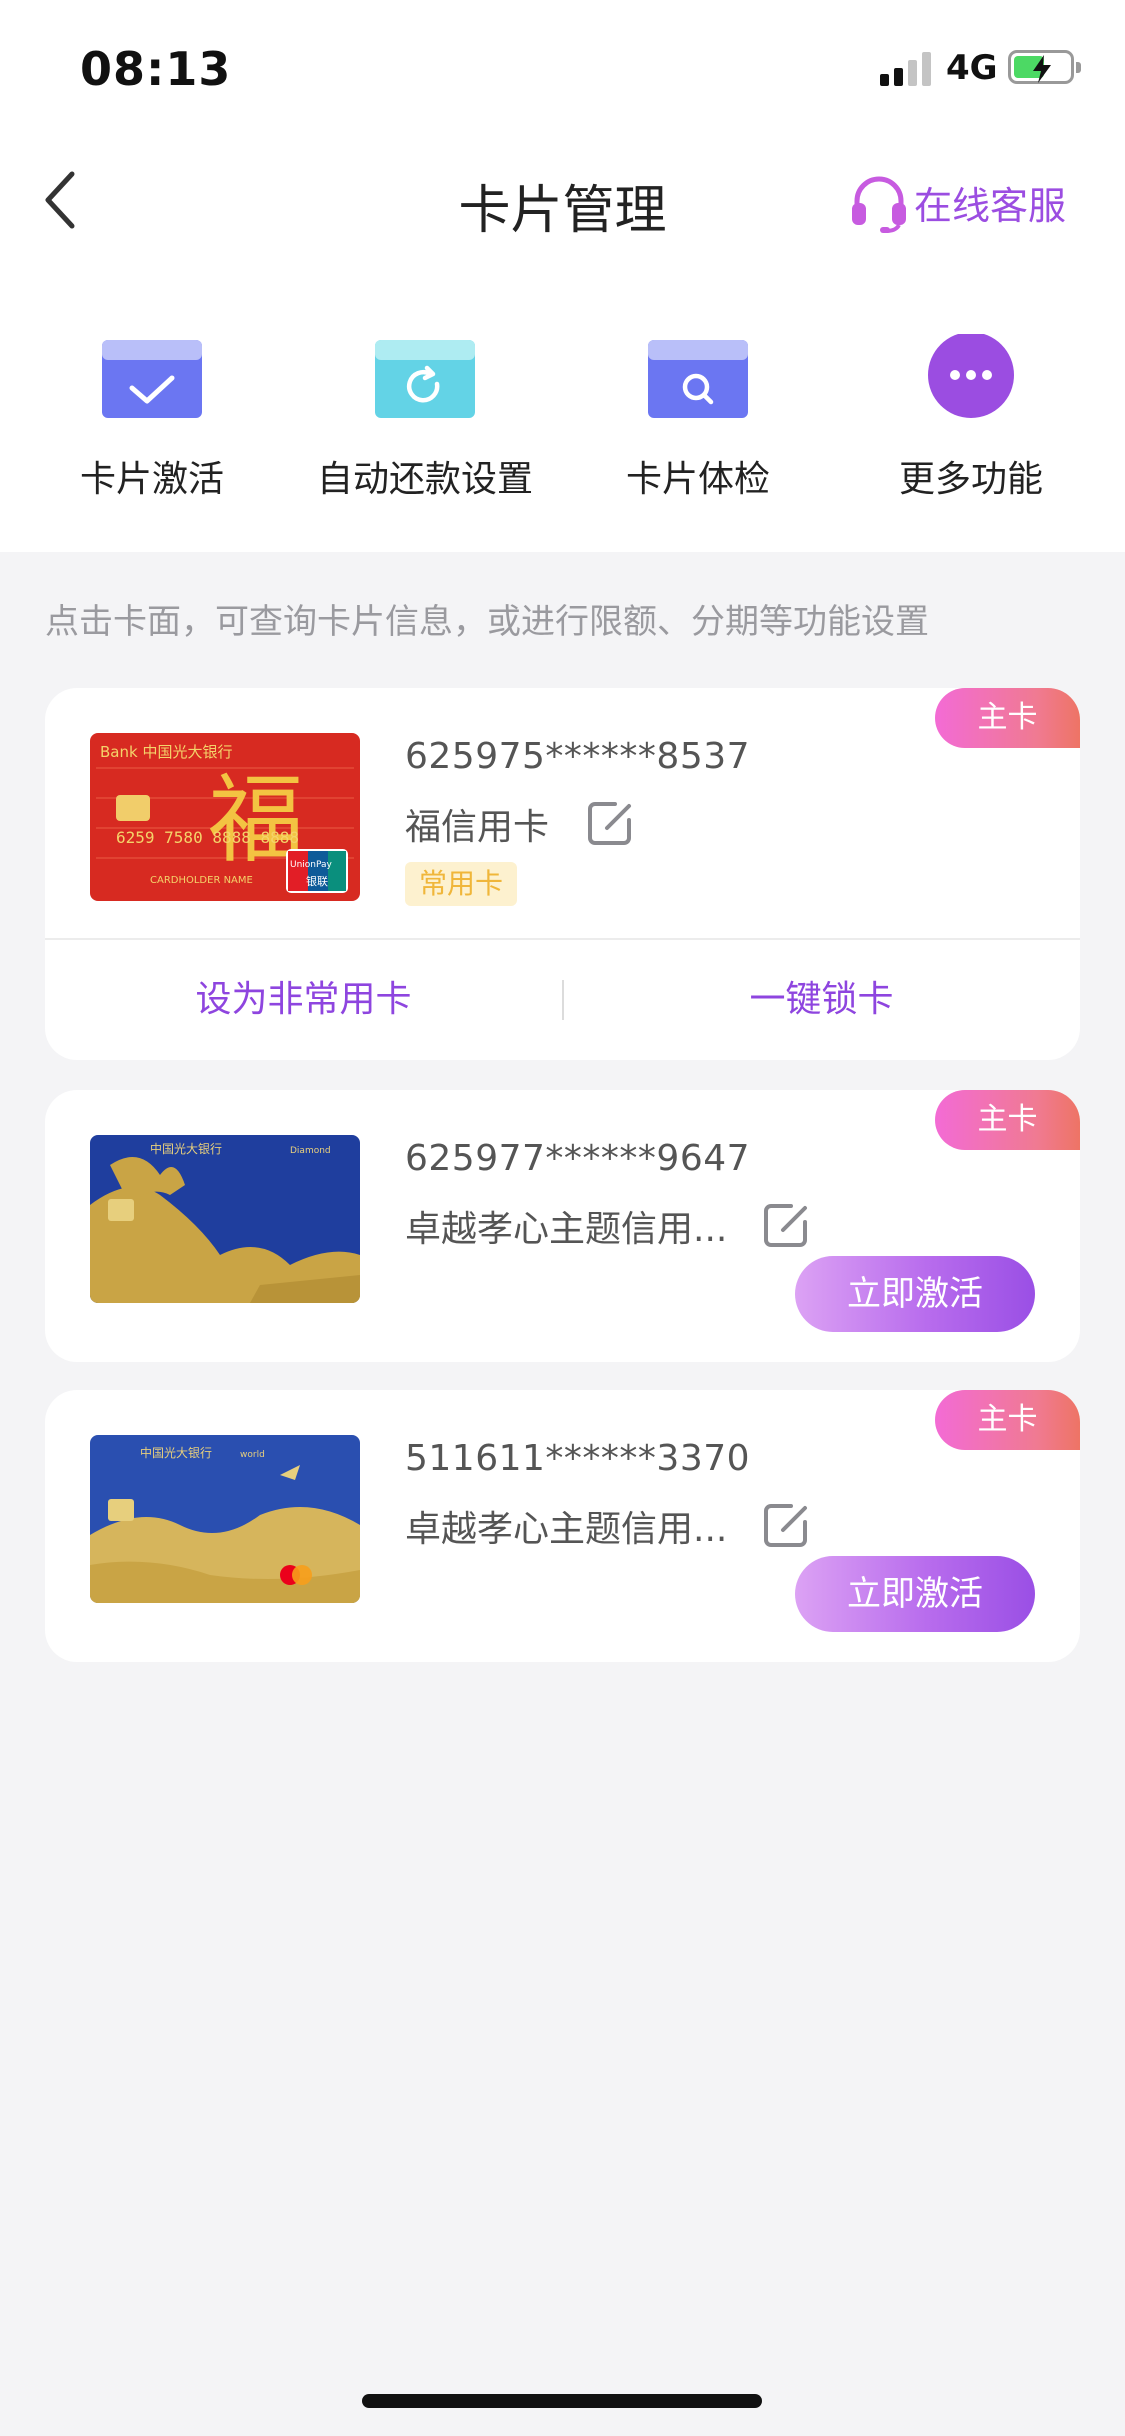  I want to click on set-uncommon-card-button: 设为非常用卡, so click(303, 1000).